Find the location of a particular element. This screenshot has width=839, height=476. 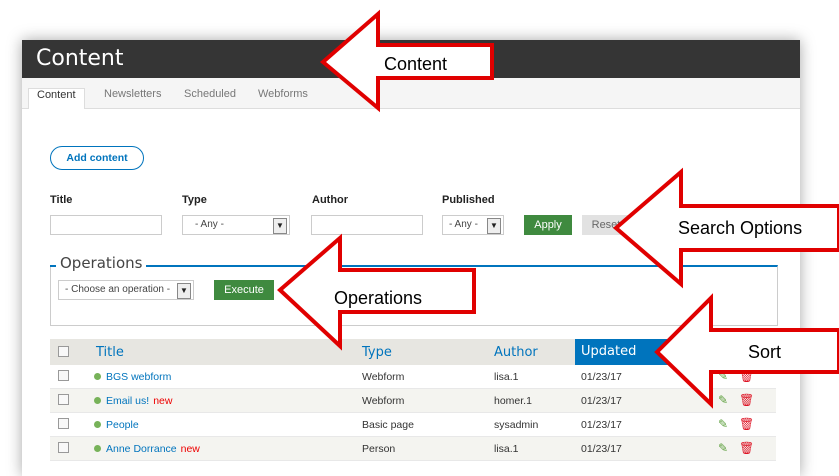

operations-callout-label: Operations is located at coordinates (378, 298).